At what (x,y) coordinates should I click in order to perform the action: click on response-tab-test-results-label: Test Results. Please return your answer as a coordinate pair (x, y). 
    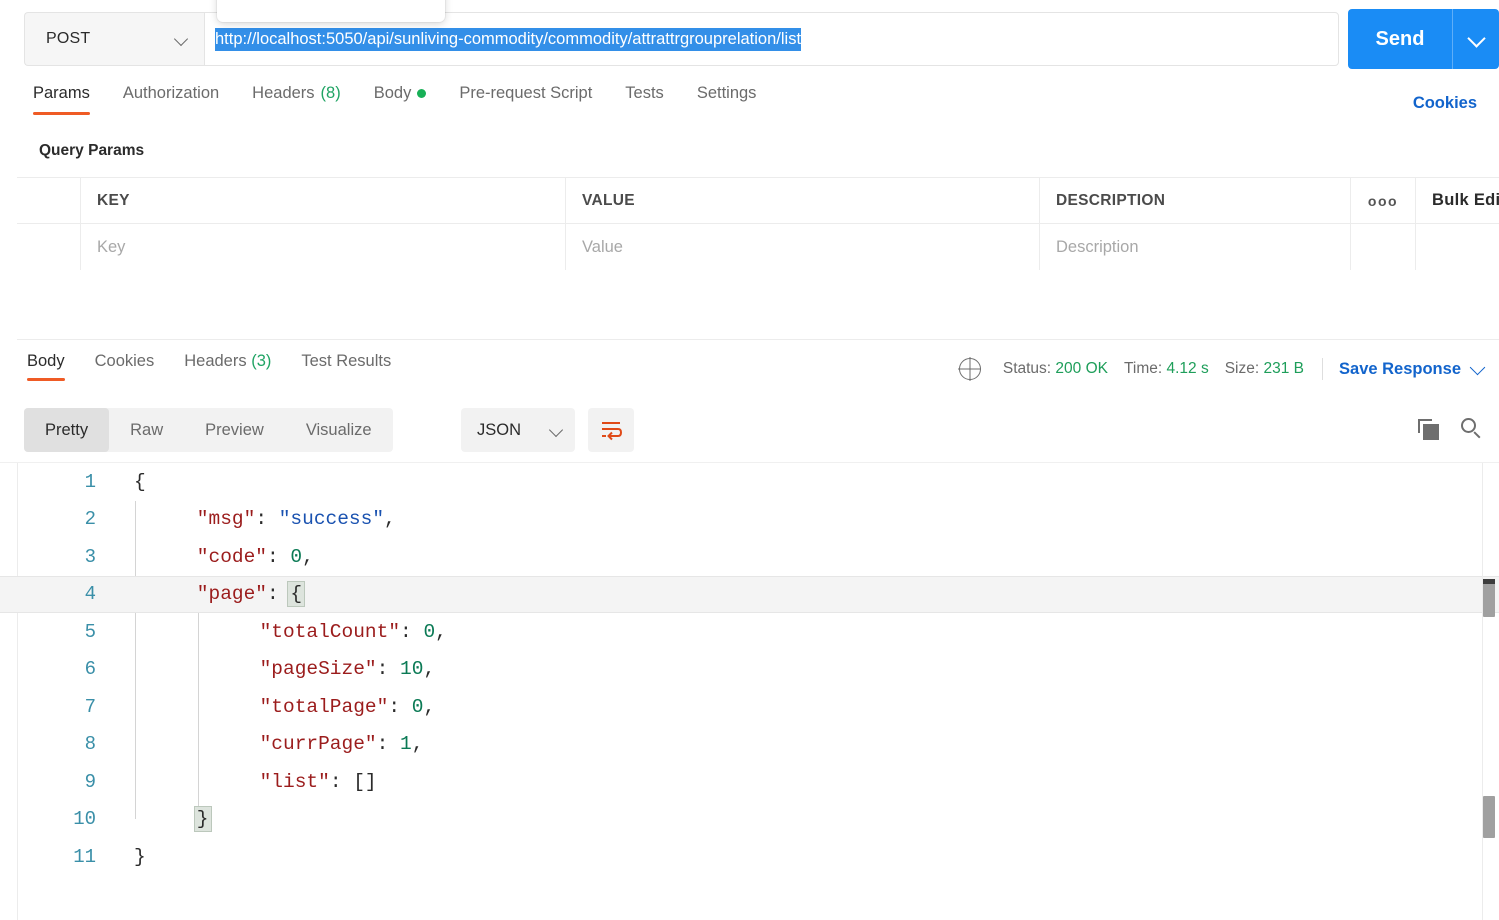
    Looking at the image, I should click on (346, 361).